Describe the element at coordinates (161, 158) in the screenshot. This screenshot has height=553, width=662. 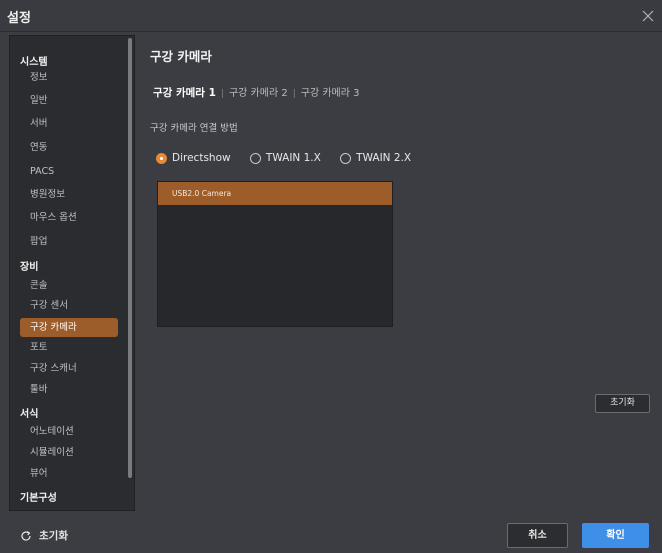
I see `radio-checked-icon` at that location.